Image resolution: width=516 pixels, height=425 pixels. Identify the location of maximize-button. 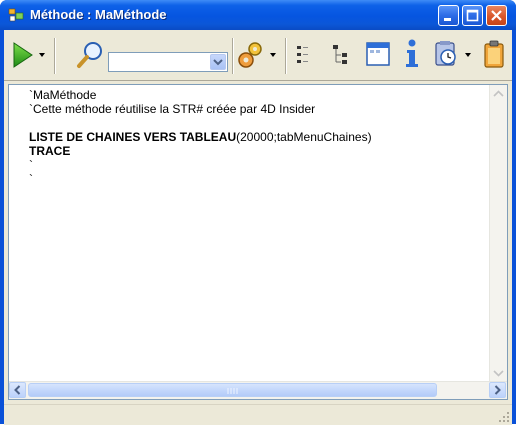
(472, 15).